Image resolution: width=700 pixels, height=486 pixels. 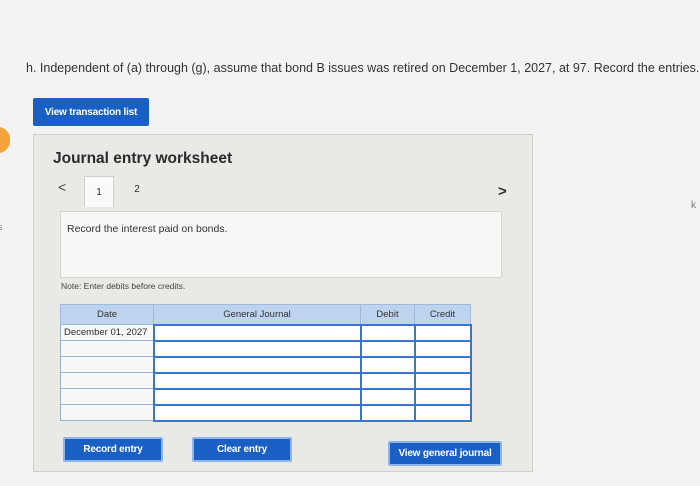 I want to click on progress-marker, so click(x=5, y=140).